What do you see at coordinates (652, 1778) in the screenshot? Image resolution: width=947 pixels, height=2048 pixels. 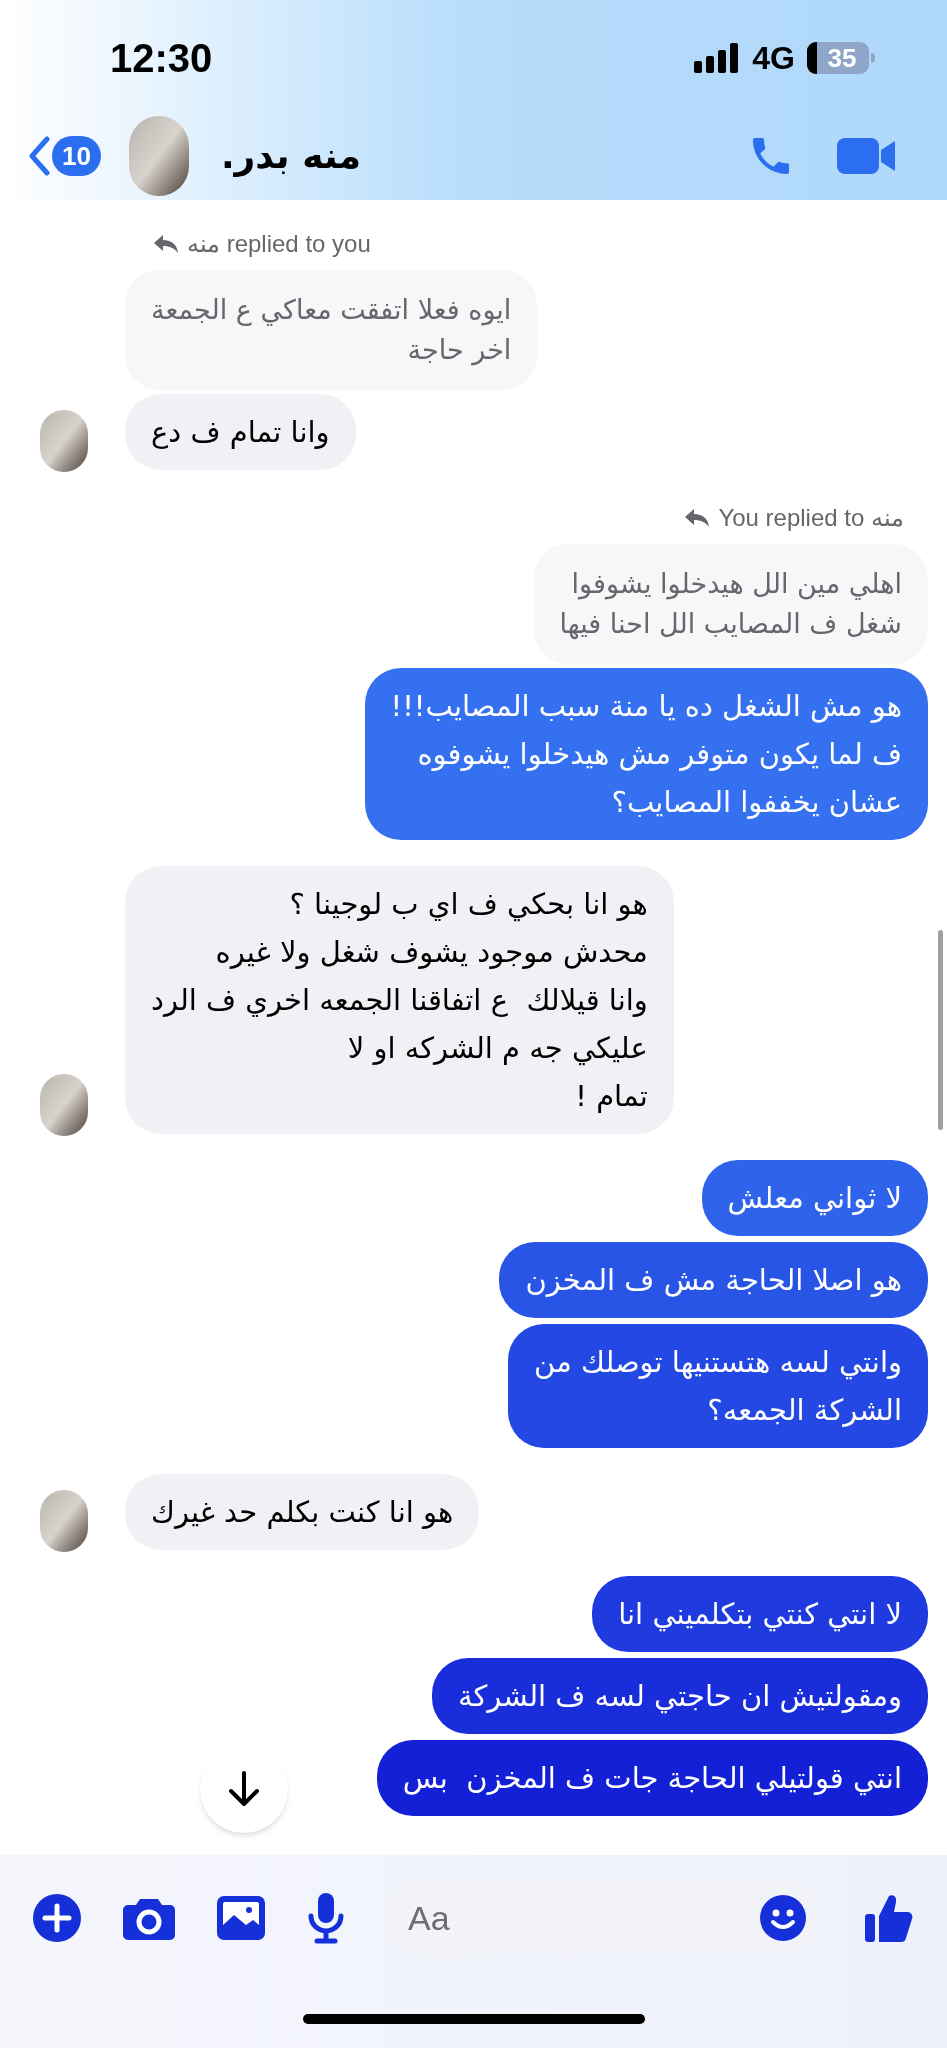 I see `sent-message: انتي قولتيلي الحاجة جات ف المخزن بس` at bounding box center [652, 1778].